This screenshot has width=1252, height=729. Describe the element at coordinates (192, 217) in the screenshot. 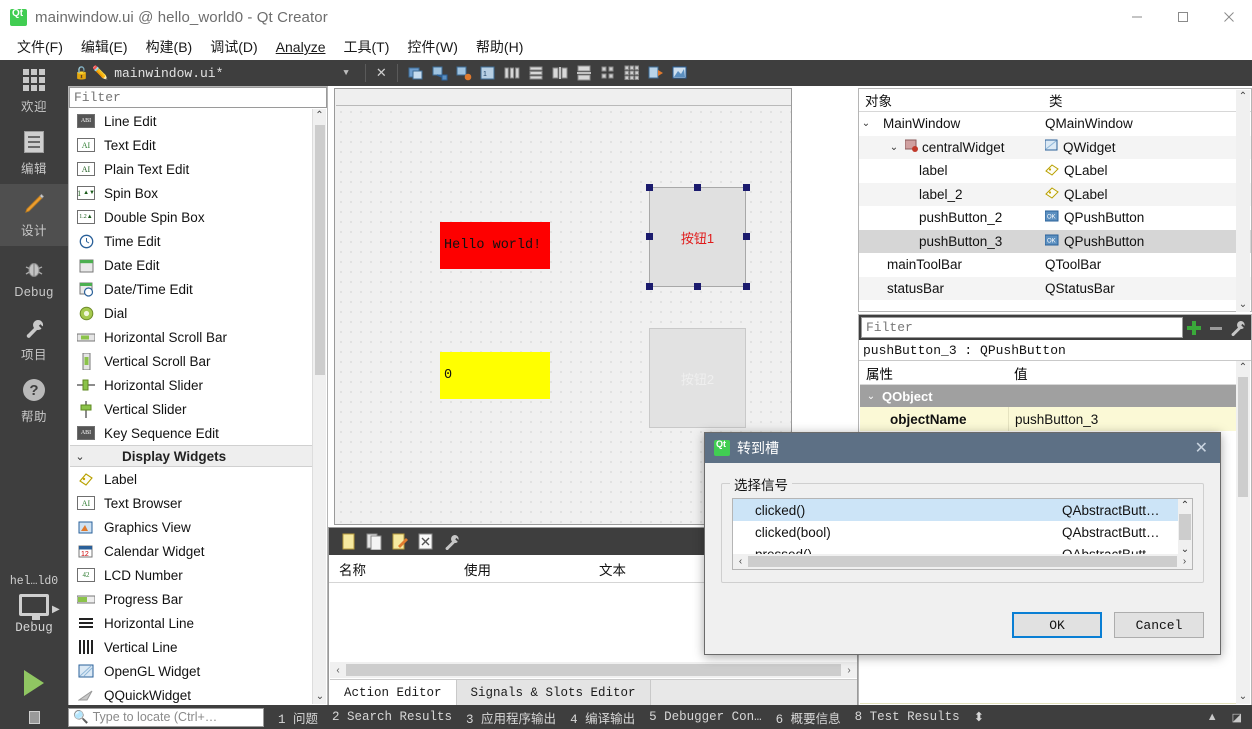

I see `widget-item-double-spin-box: 1.2▲ Double Spin Box` at that location.